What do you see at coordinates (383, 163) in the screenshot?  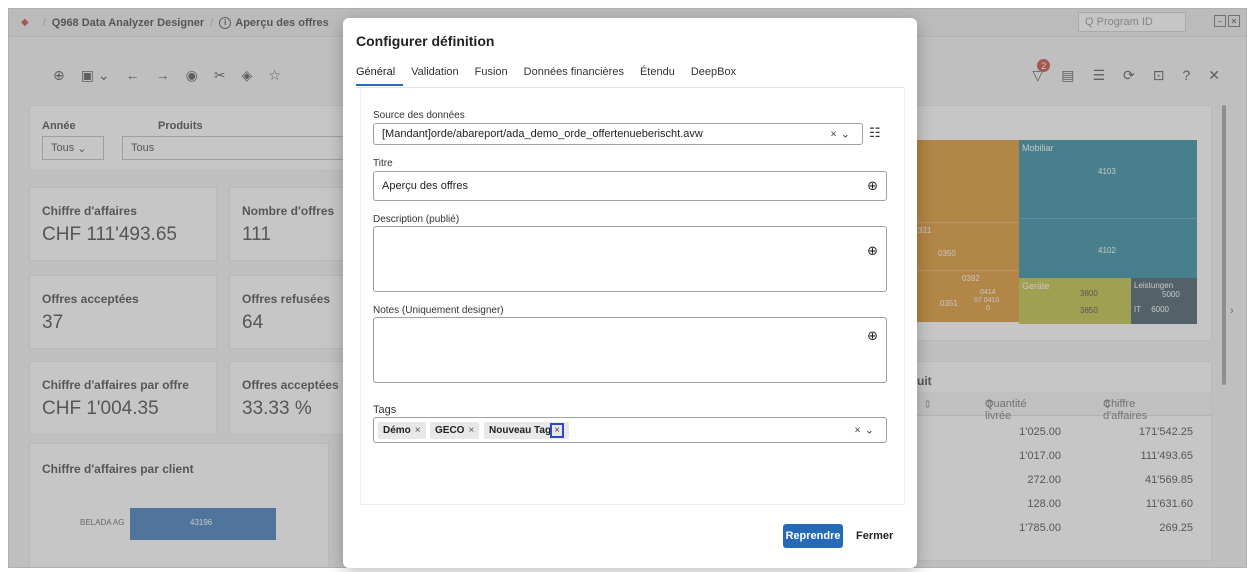 I see `title-label: Titre` at bounding box center [383, 163].